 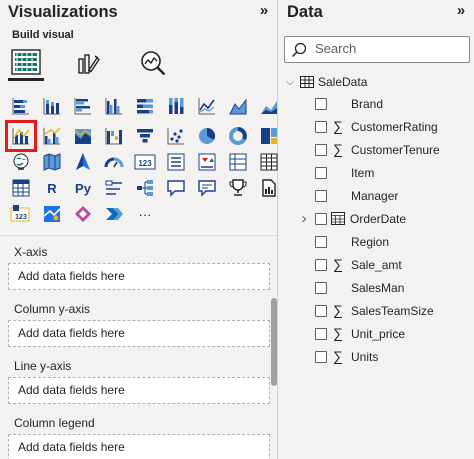 What do you see at coordinates (375, 82) in the screenshot?
I see `table-saledata: ⌵ SaleData` at bounding box center [375, 82].